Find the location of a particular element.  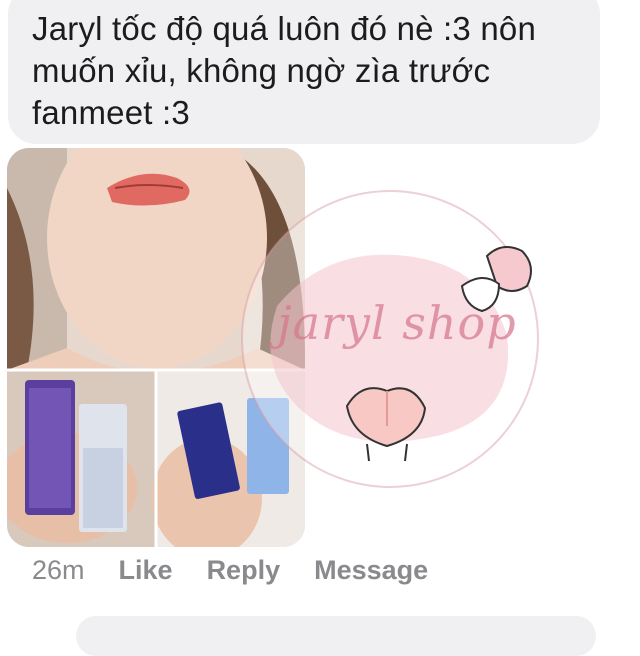

timestamp: 26m is located at coordinates (58, 569).